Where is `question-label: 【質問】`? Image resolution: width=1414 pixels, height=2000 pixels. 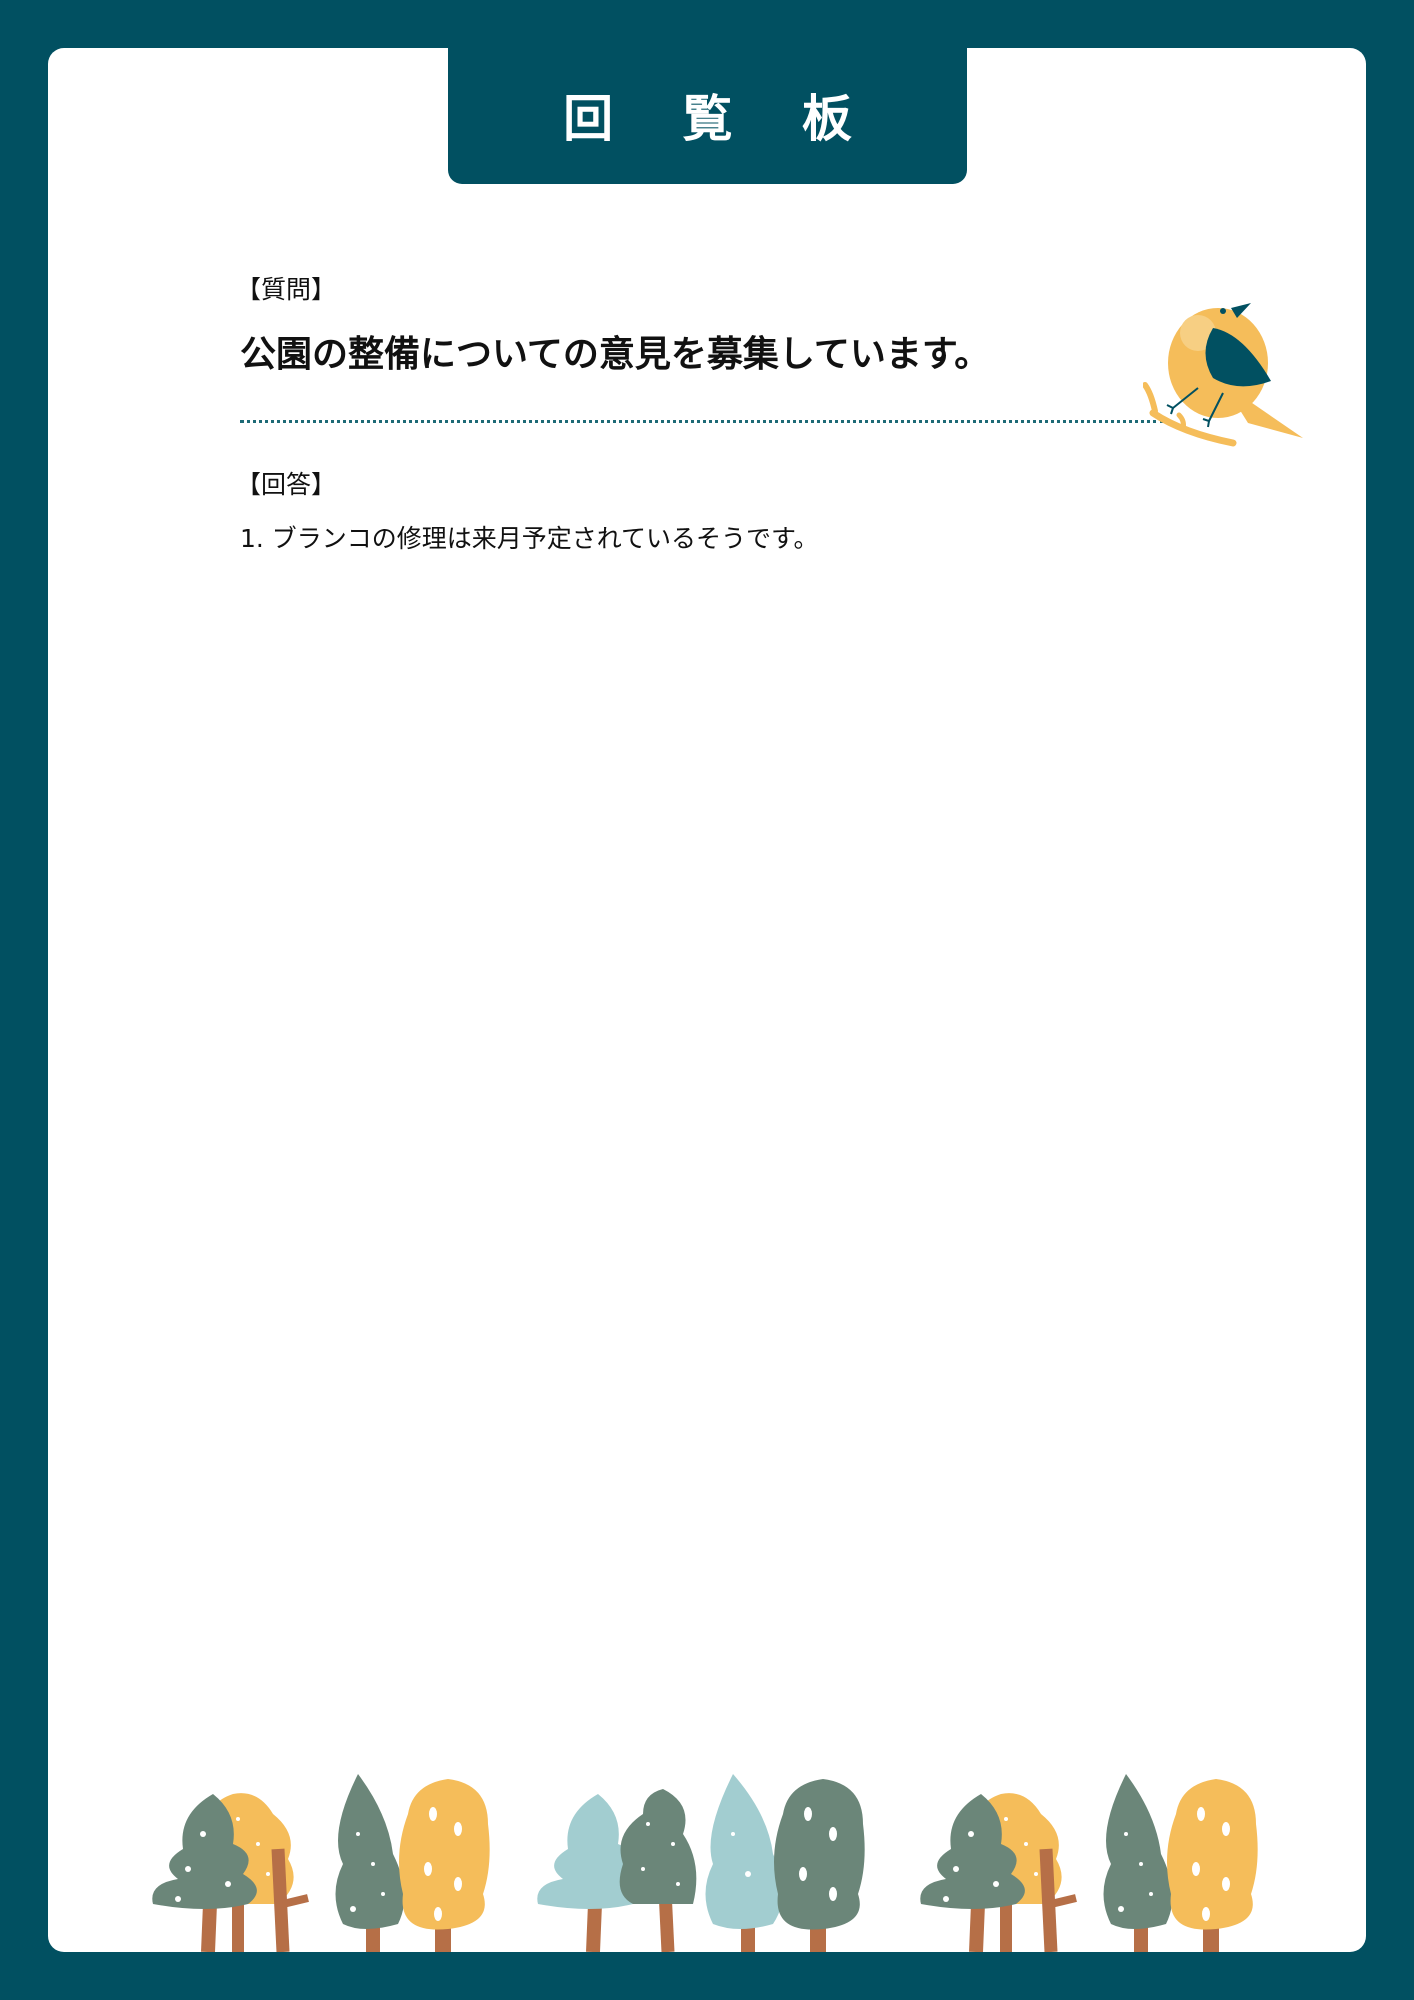
question-label: 【質問】 is located at coordinates (286, 289).